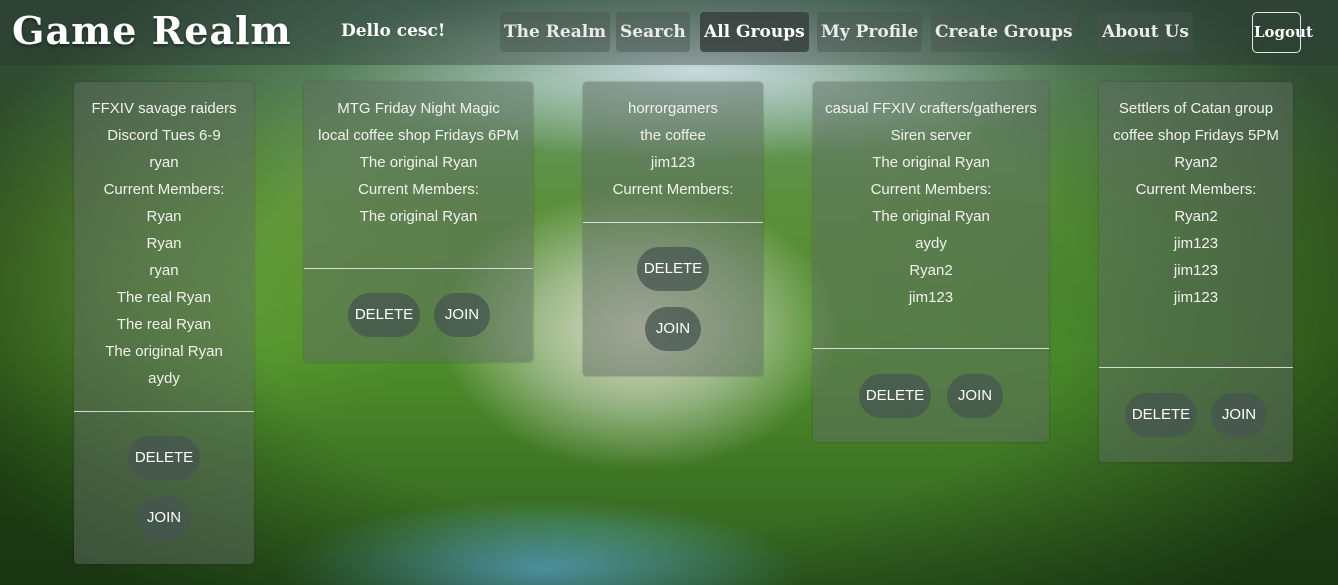  Describe the element at coordinates (673, 135) in the screenshot. I see `group-location: the coffee` at that location.